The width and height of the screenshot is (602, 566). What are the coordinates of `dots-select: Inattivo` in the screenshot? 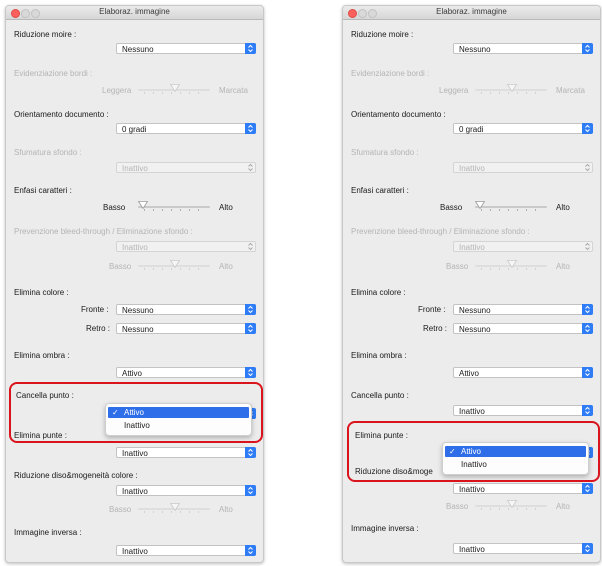 It's located at (523, 410).